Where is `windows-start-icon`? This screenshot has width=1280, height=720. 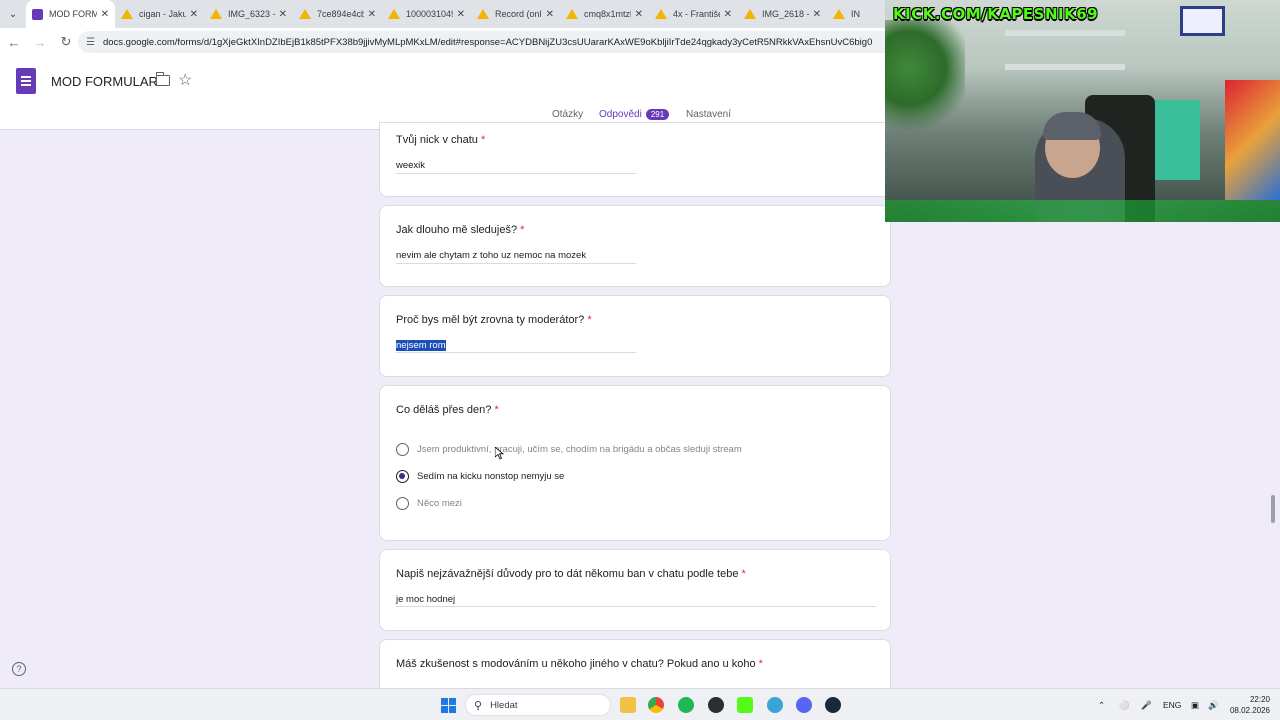 windows-start-icon is located at coordinates (448, 705).